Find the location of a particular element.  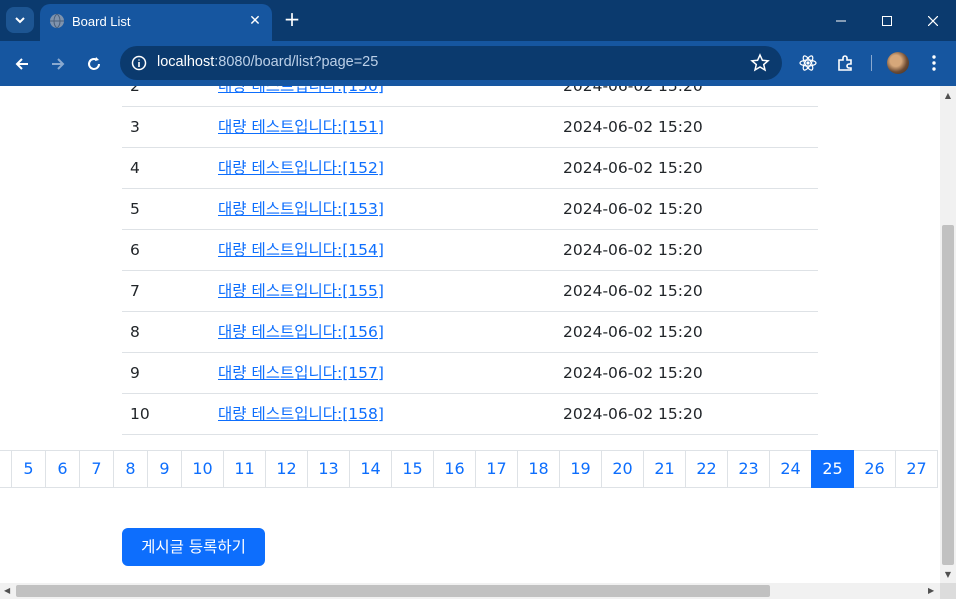

row-number: 3 is located at coordinates (135, 127).